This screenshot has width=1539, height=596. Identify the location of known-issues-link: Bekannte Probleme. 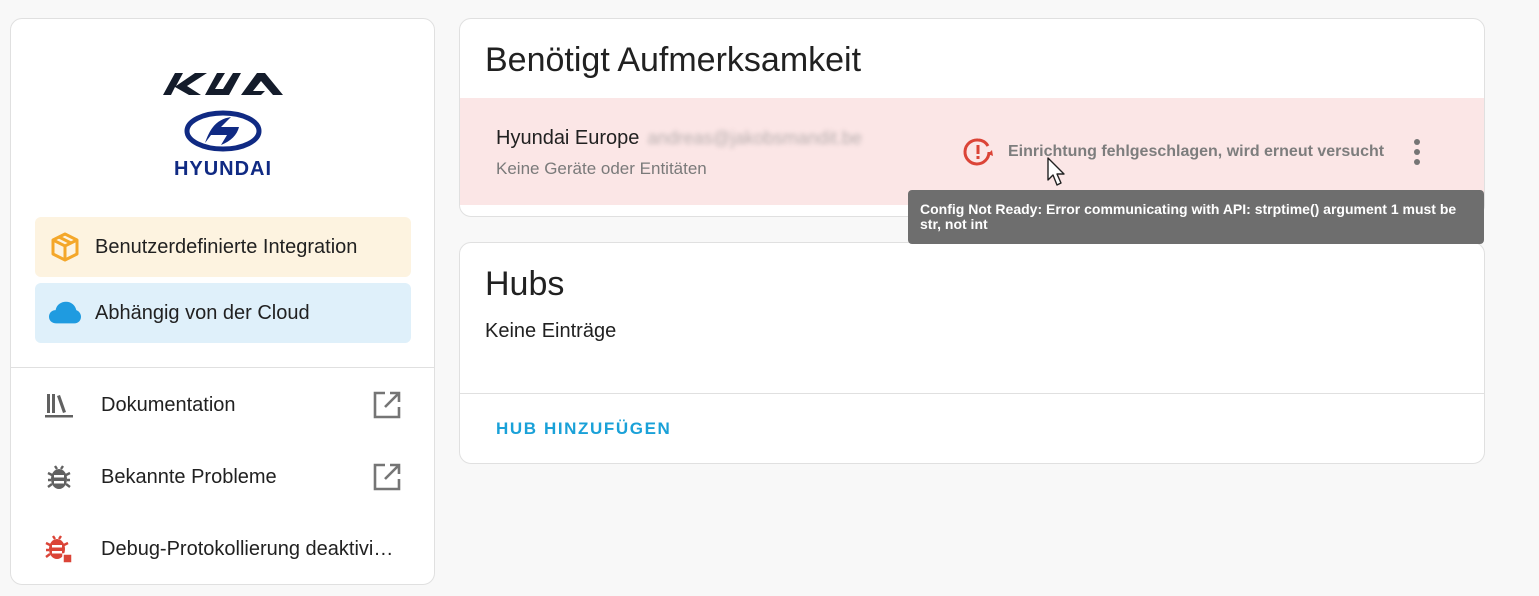
(222, 477).